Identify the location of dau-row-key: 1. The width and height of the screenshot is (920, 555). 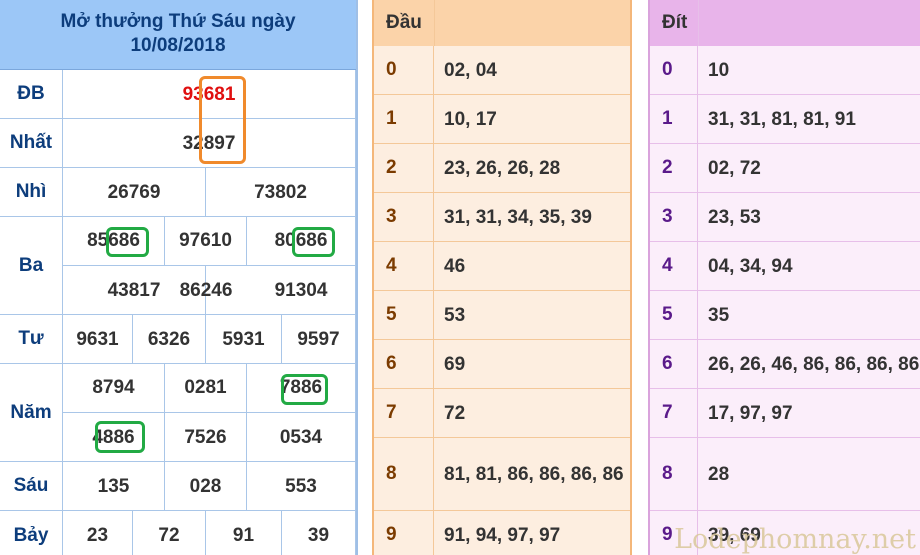
(404, 119).